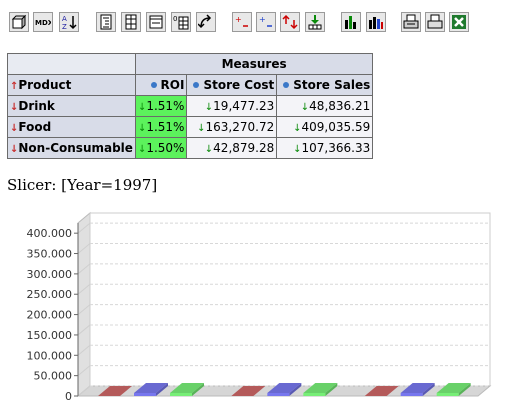 The image size is (506, 405). I want to click on sort-button: A Z, so click(69, 22).